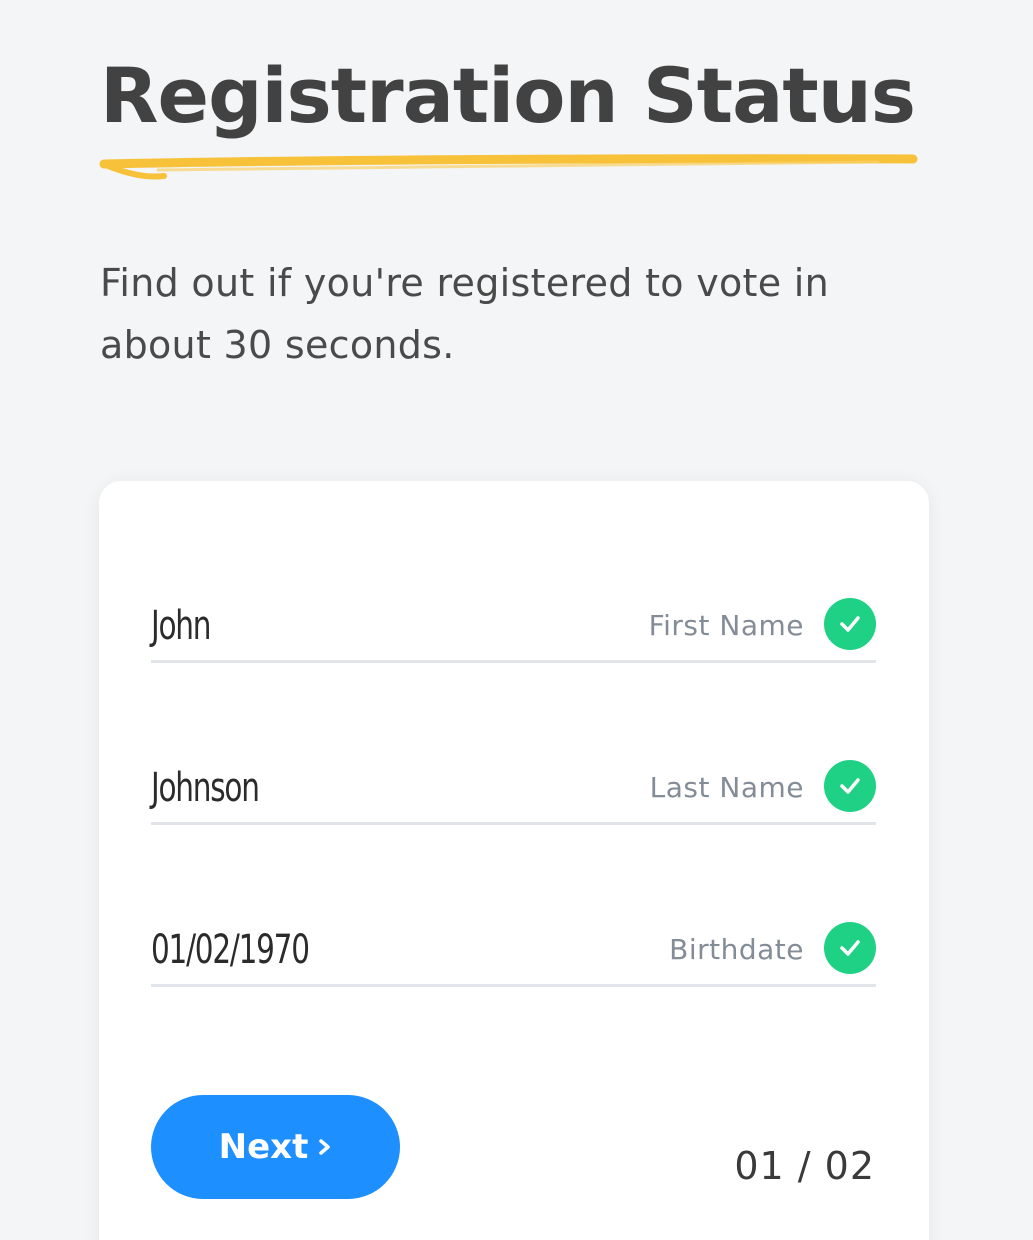 The height and width of the screenshot is (1240, 1033). I want to click on next-button-label: Next, so click(263, 1147).